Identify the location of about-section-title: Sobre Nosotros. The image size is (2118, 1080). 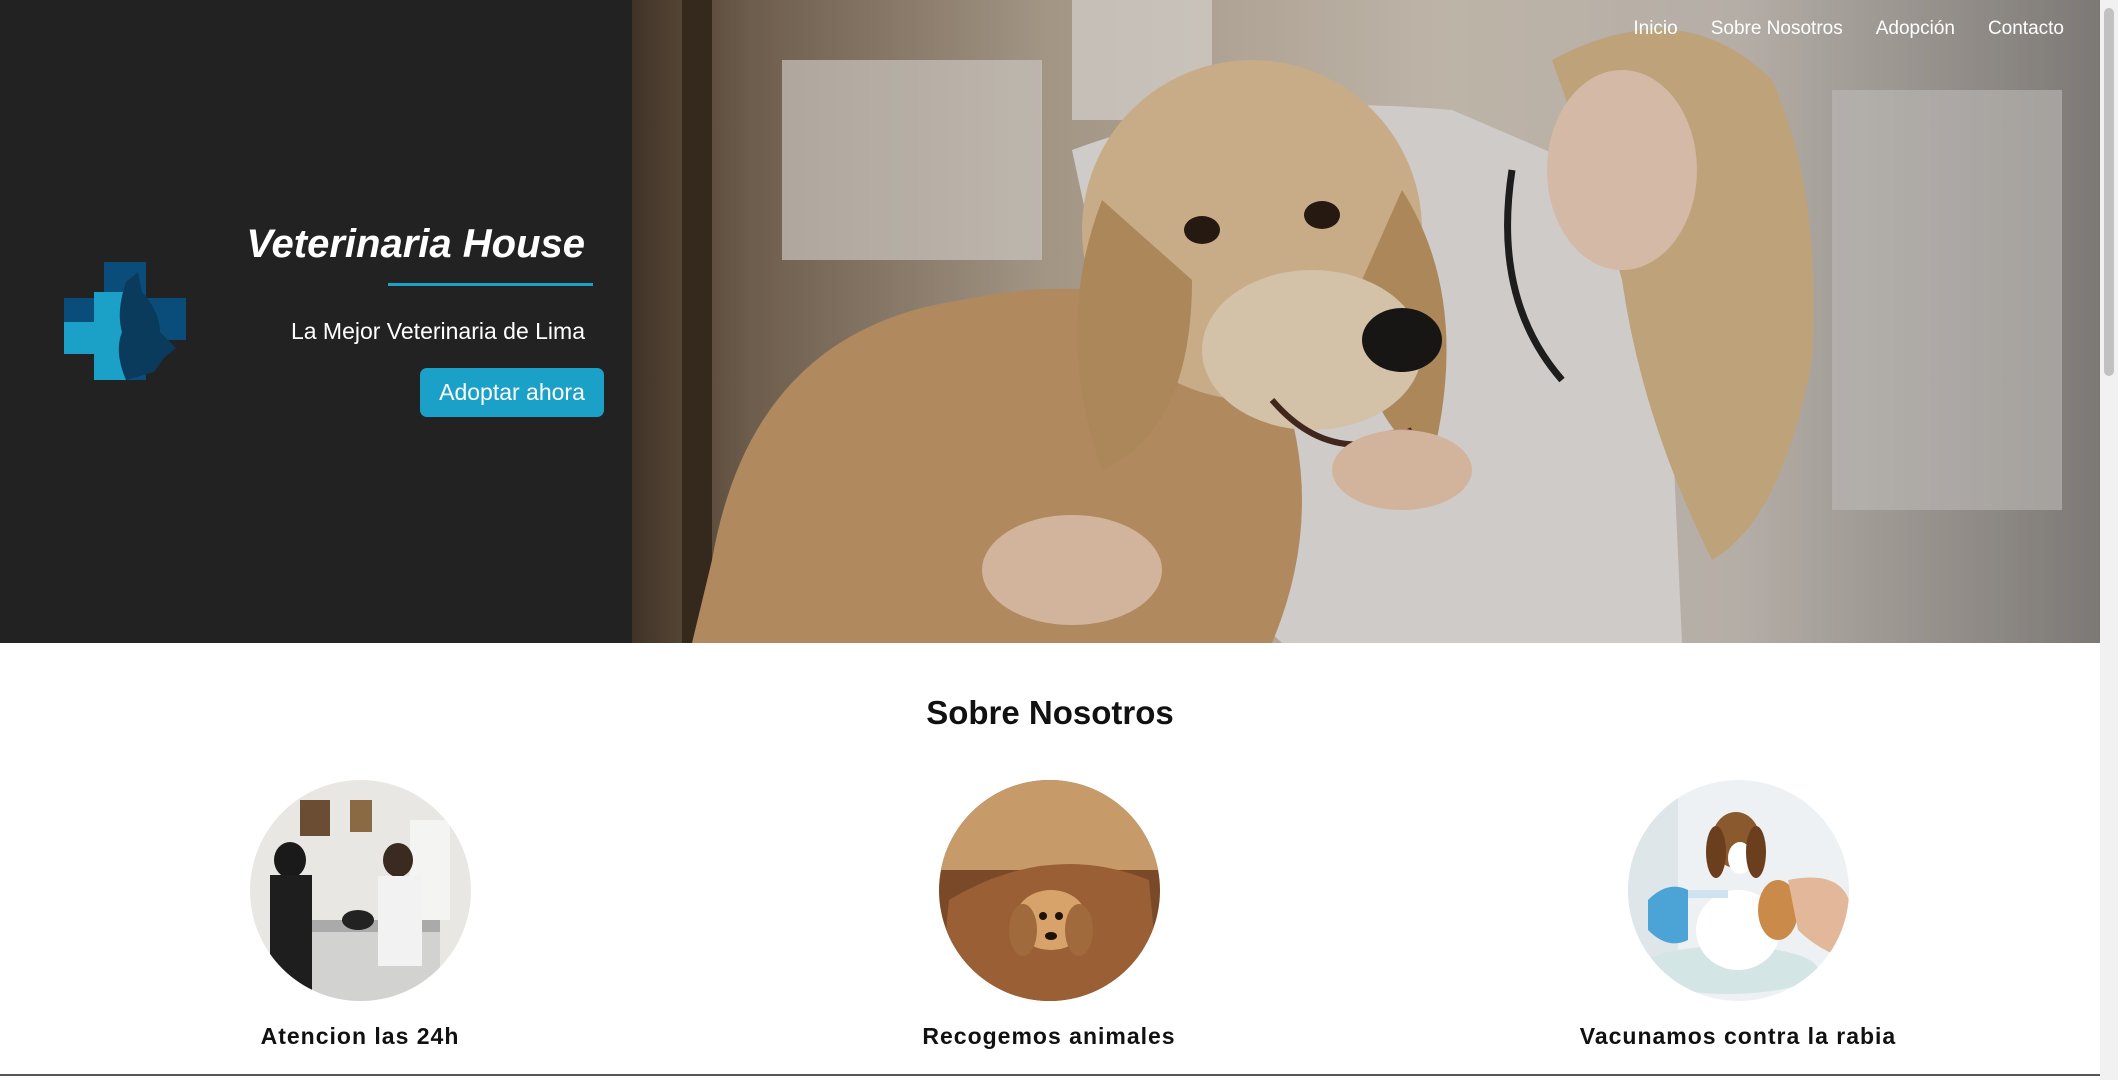
(1050, 712).